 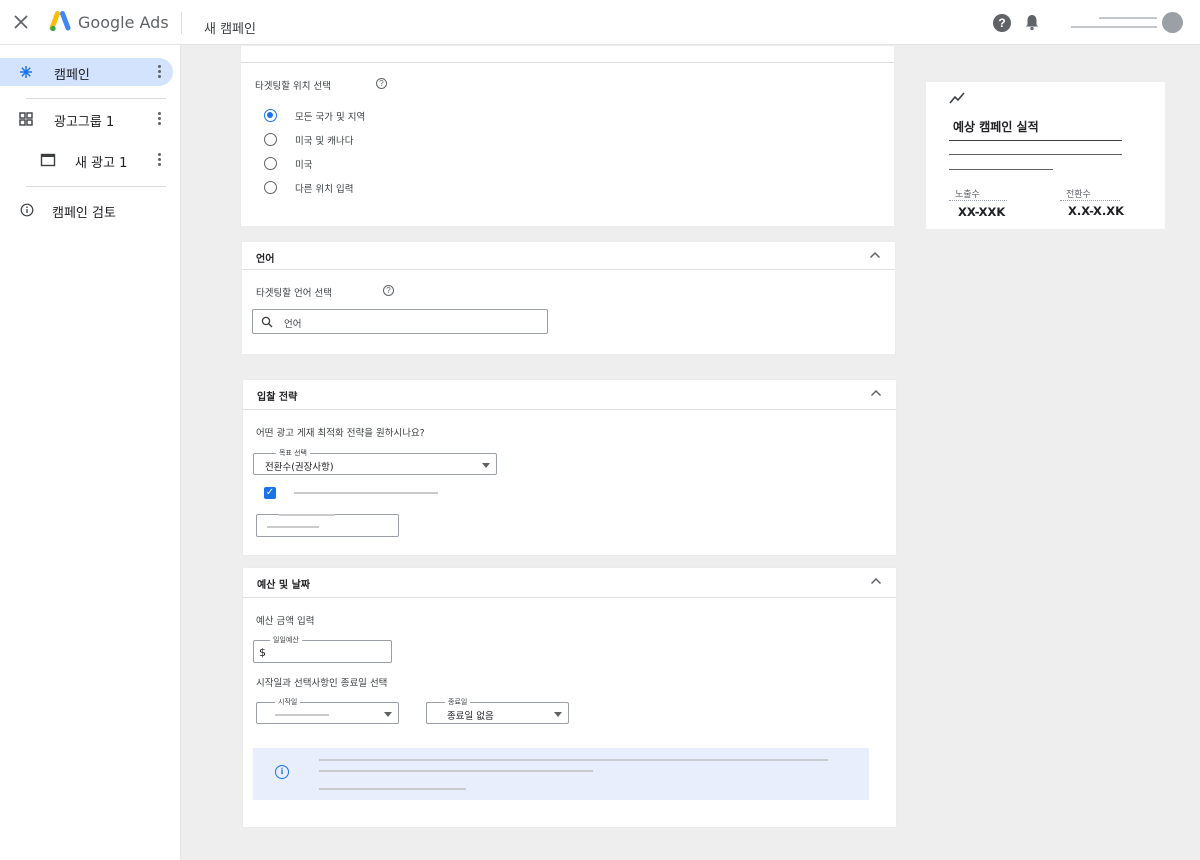 I want to click on target-input, so click(x=327, y=525).